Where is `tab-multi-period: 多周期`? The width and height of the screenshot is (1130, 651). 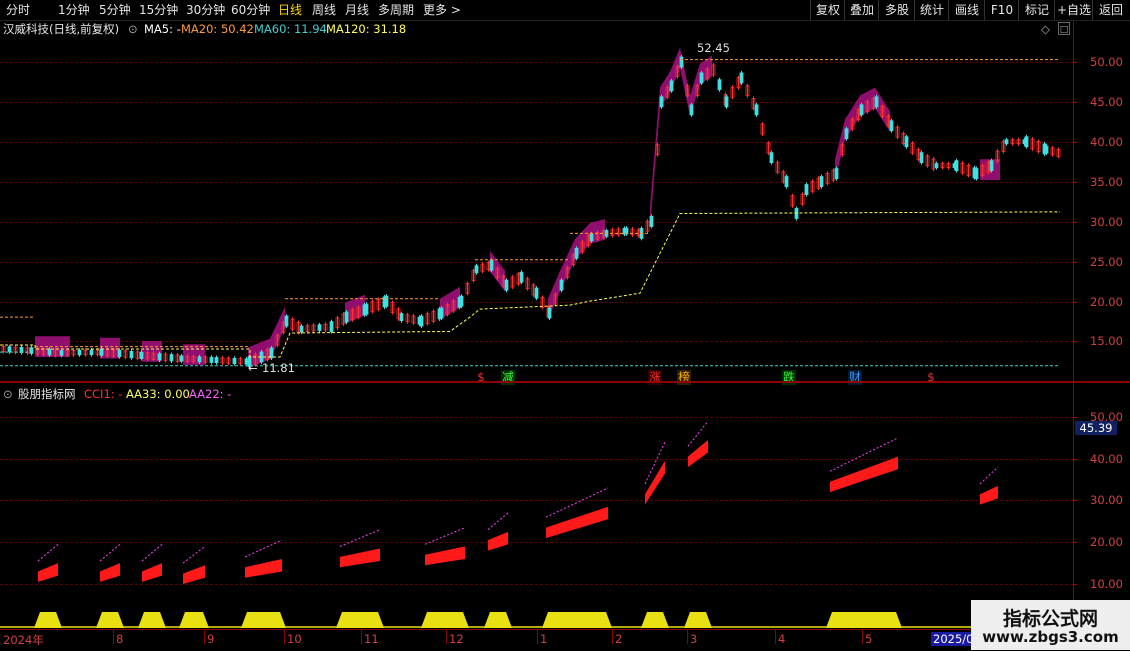 tab-multi-period: 多周期 is located at coordinates (396, 10).